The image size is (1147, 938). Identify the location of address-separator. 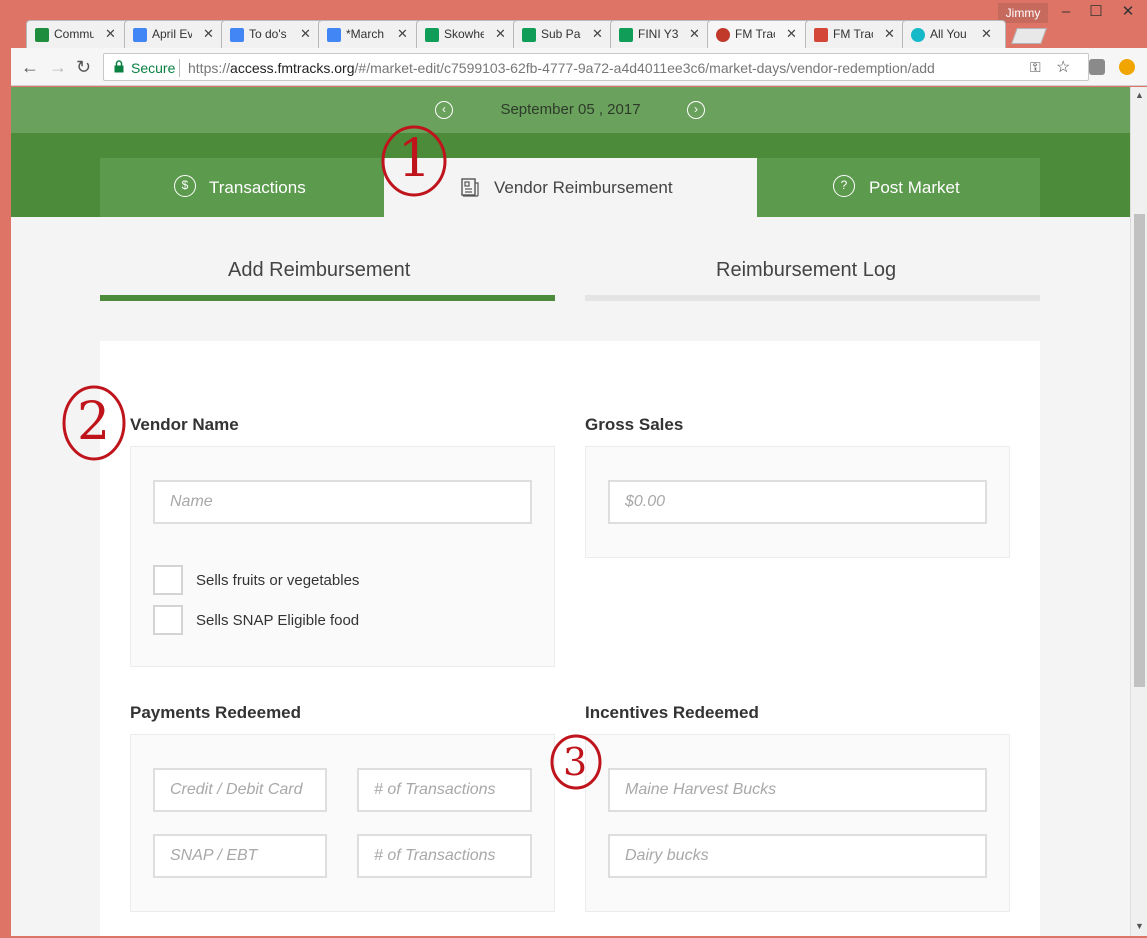
(179, 68).